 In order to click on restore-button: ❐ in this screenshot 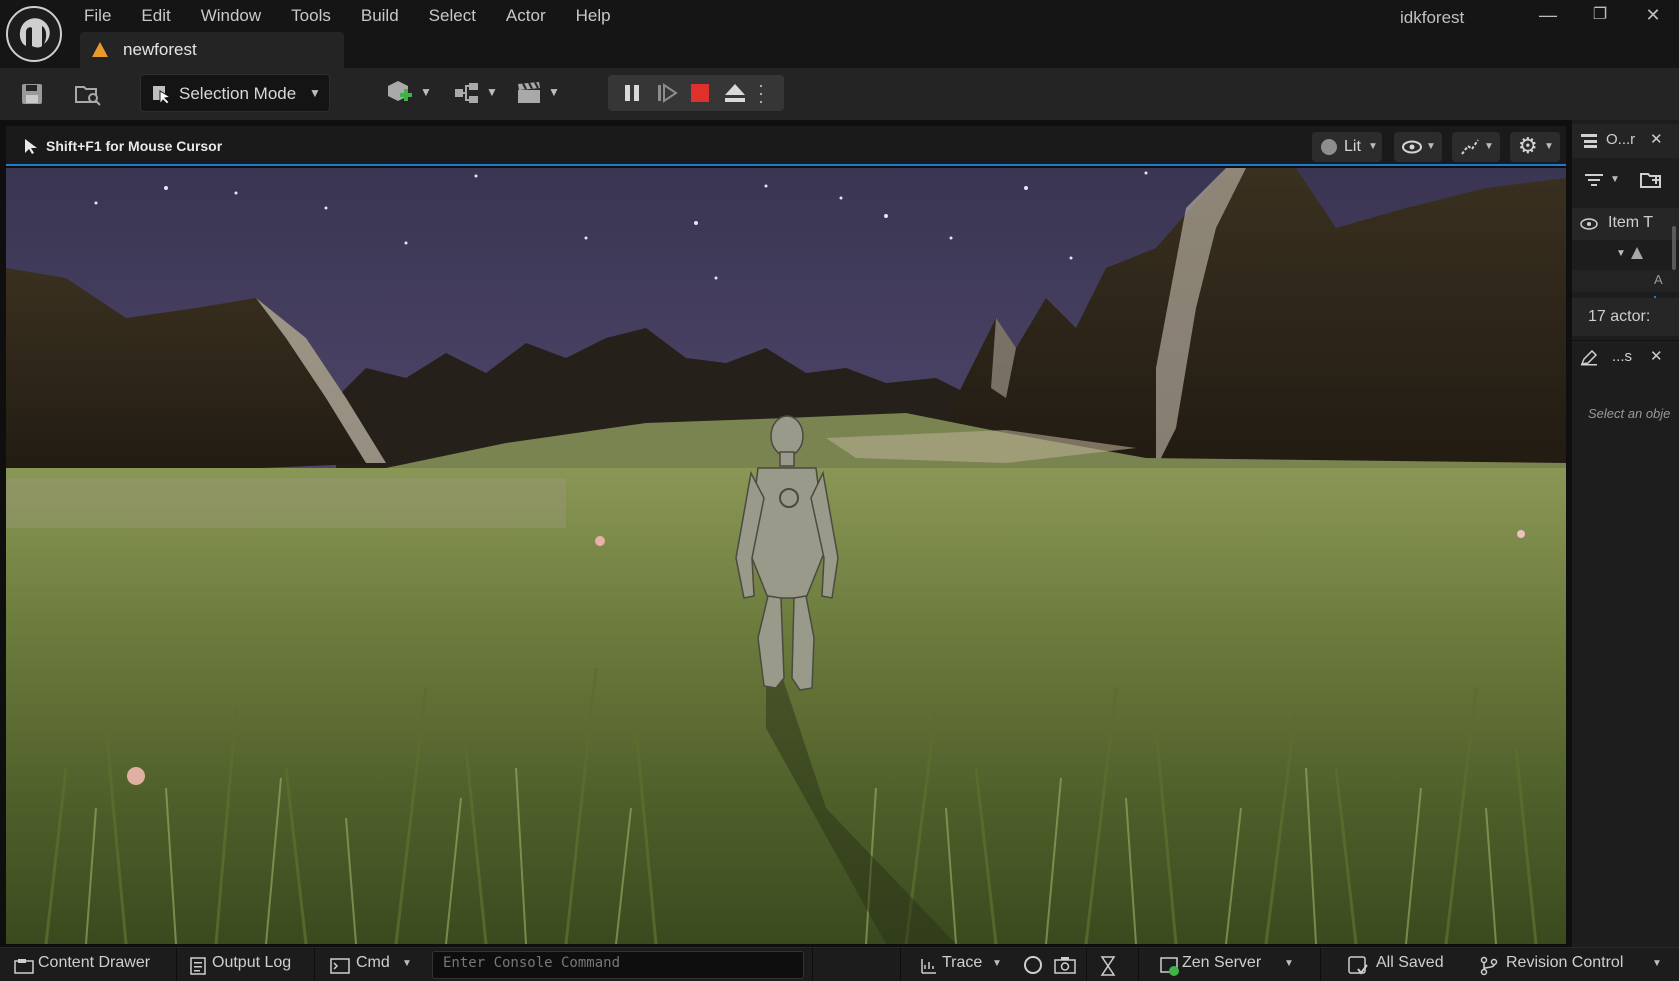, I will do `click(1600, 15)`.